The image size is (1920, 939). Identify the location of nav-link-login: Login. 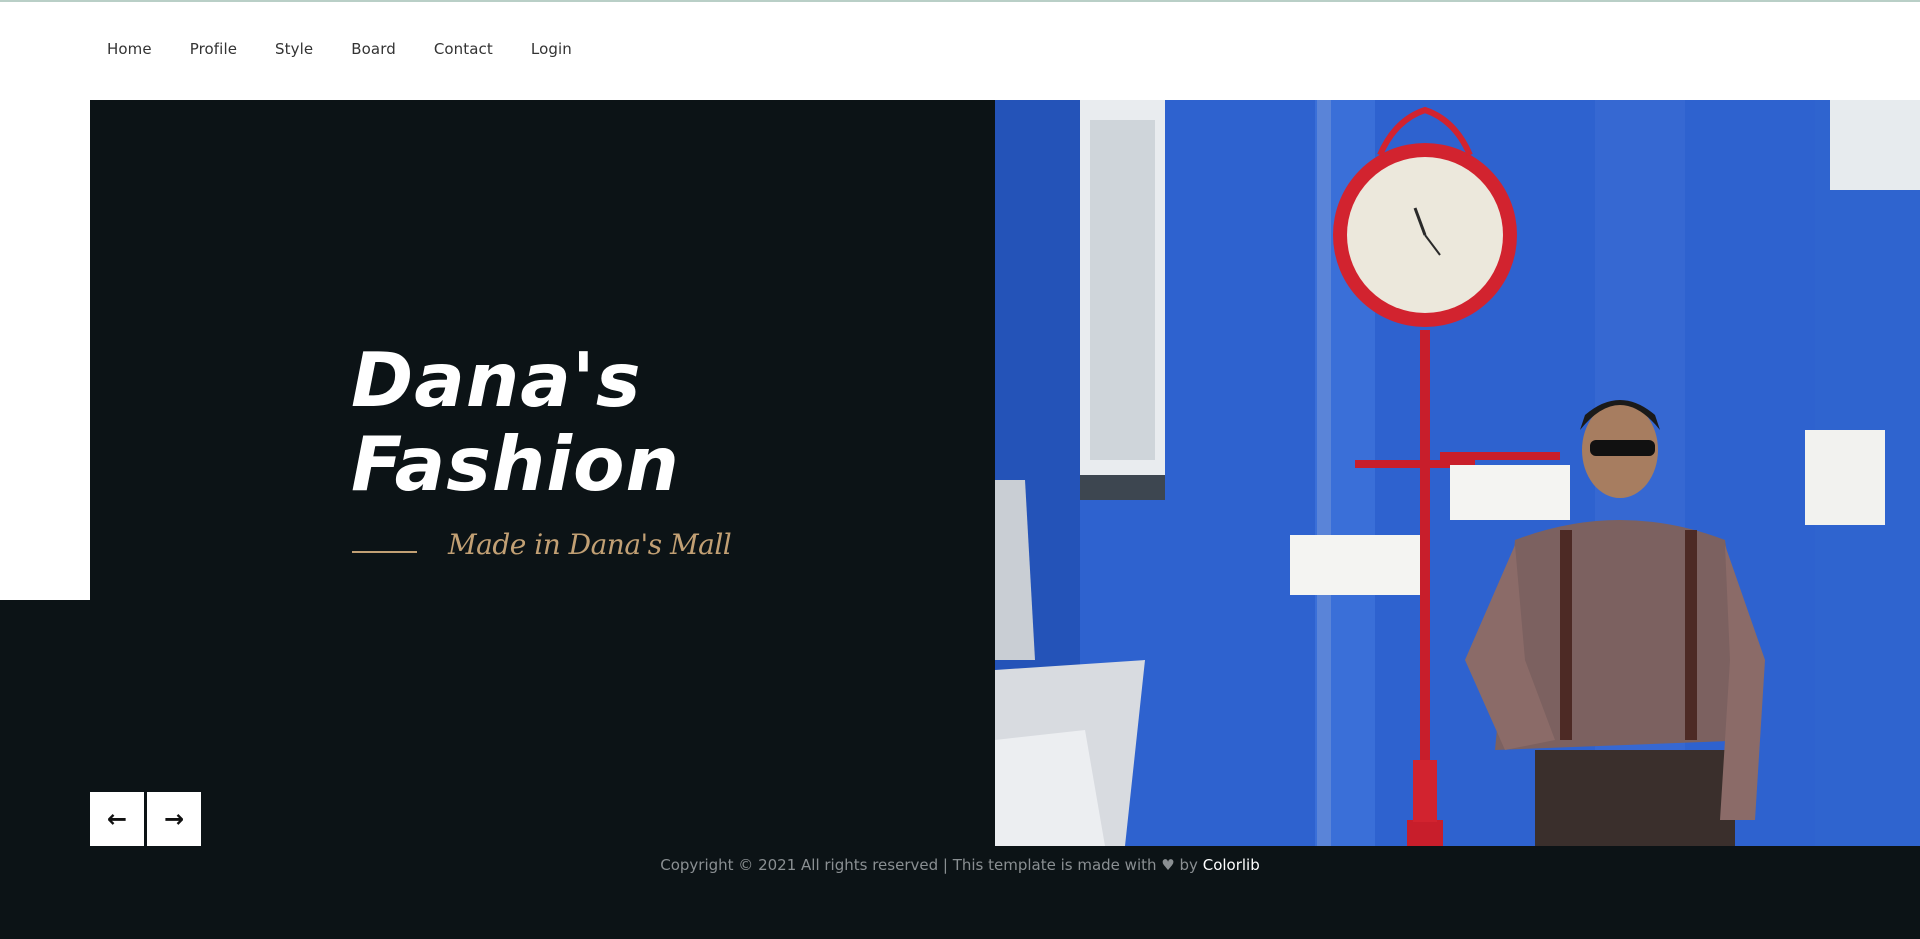
(551, 49).